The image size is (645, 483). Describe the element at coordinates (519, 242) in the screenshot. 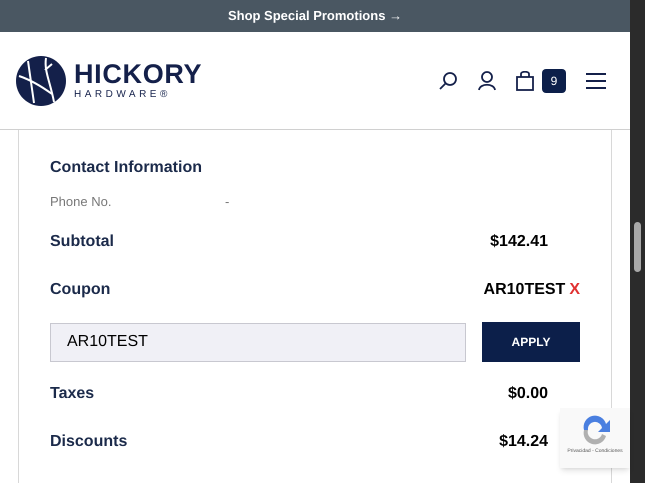

I see `summary-value: $142.41` at that location.